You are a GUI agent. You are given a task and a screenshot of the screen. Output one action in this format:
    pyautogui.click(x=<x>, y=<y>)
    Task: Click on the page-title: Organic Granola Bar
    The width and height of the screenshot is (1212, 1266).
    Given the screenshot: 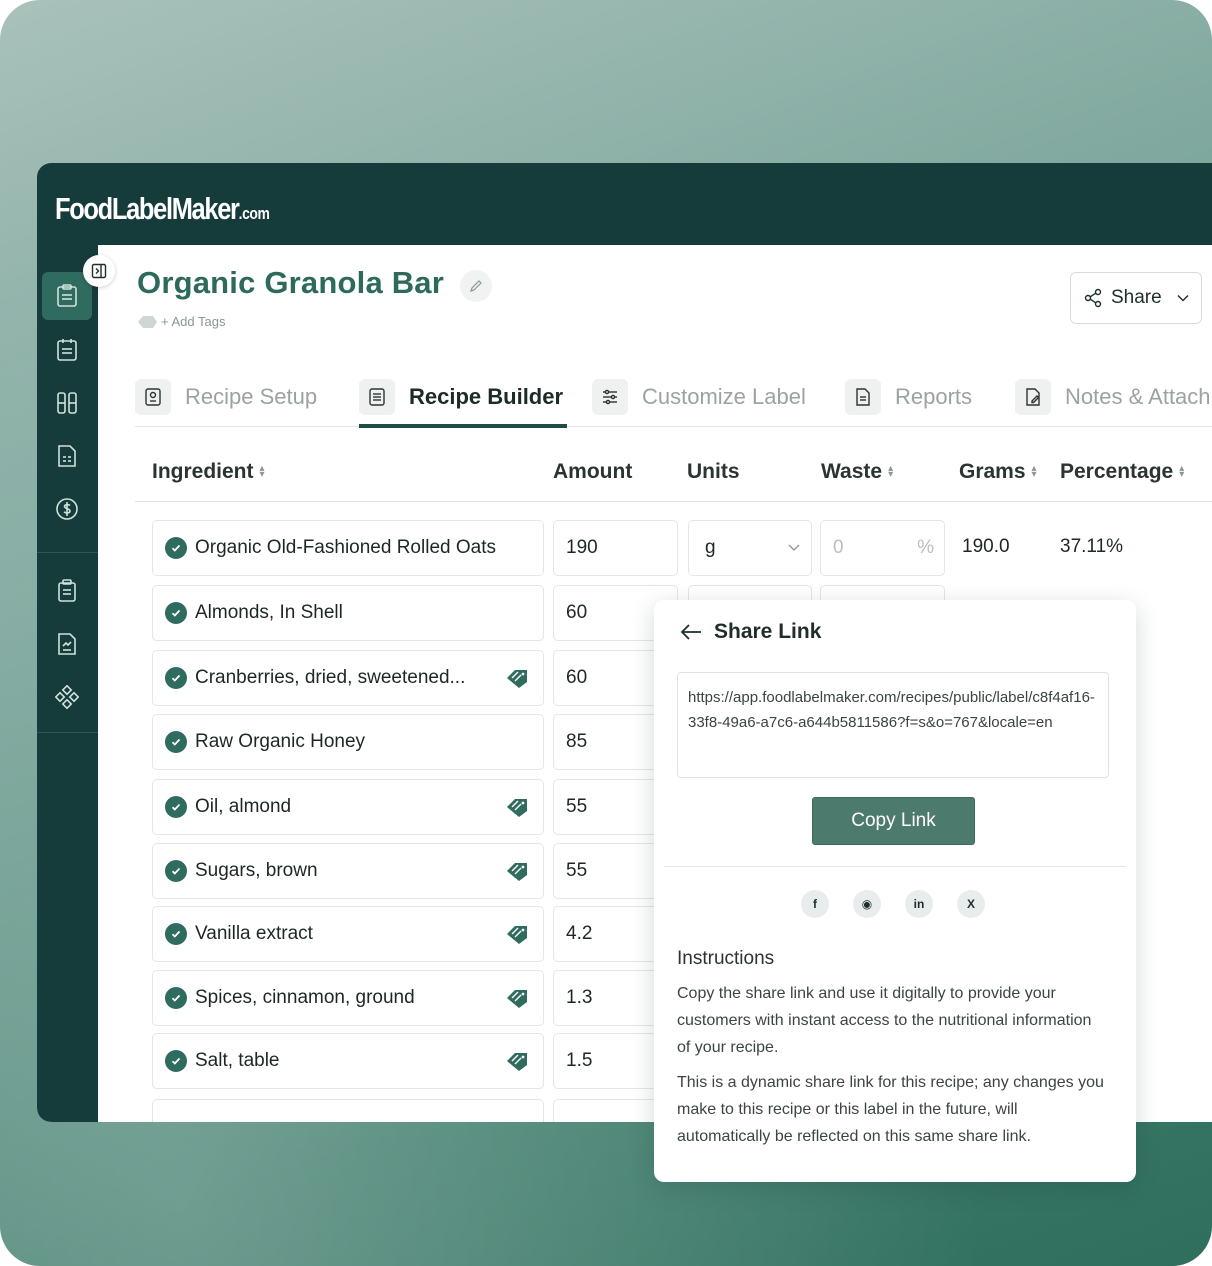 What is the action you would take?
    pyautogui.click(x=291, y=282)
    